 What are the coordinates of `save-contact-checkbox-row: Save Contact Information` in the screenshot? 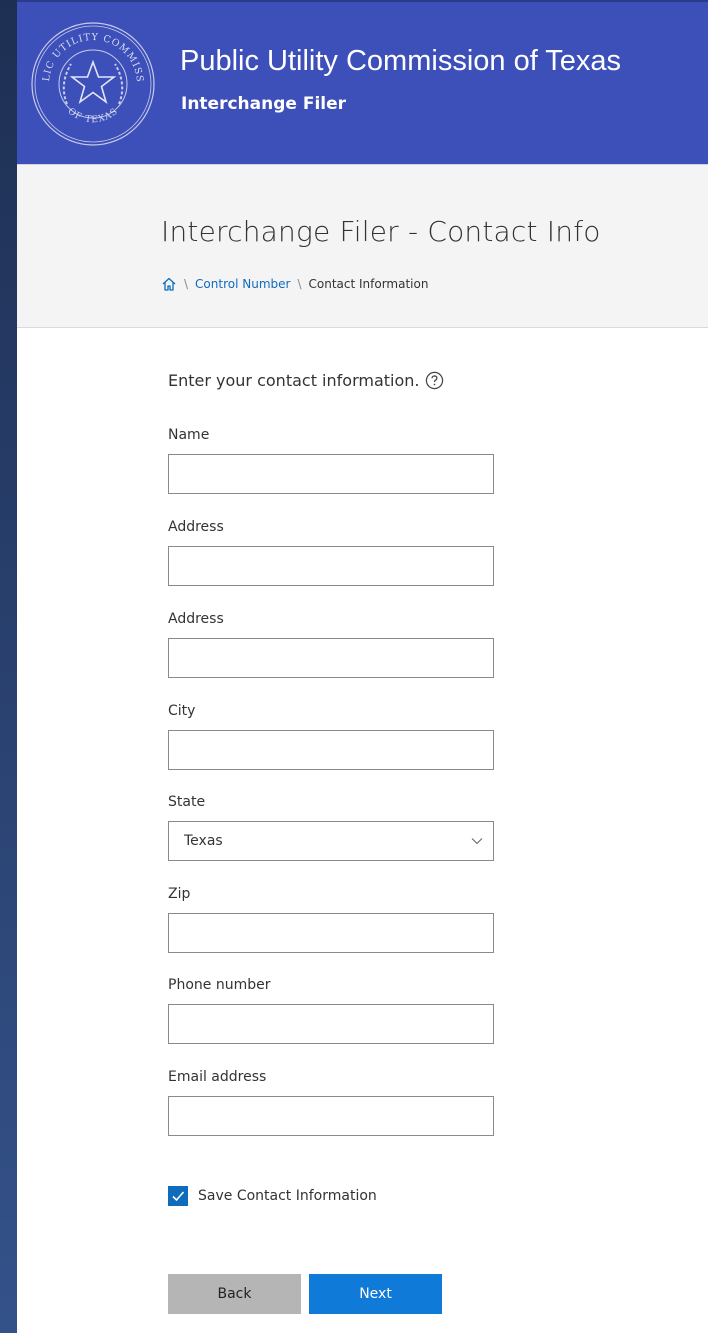 It's located at (272, 1196).